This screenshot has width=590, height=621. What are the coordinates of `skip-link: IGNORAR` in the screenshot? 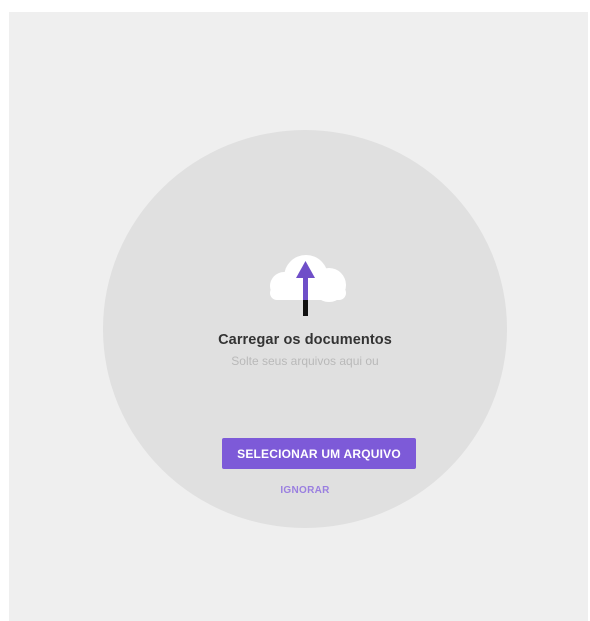 It's located at (305, 490).